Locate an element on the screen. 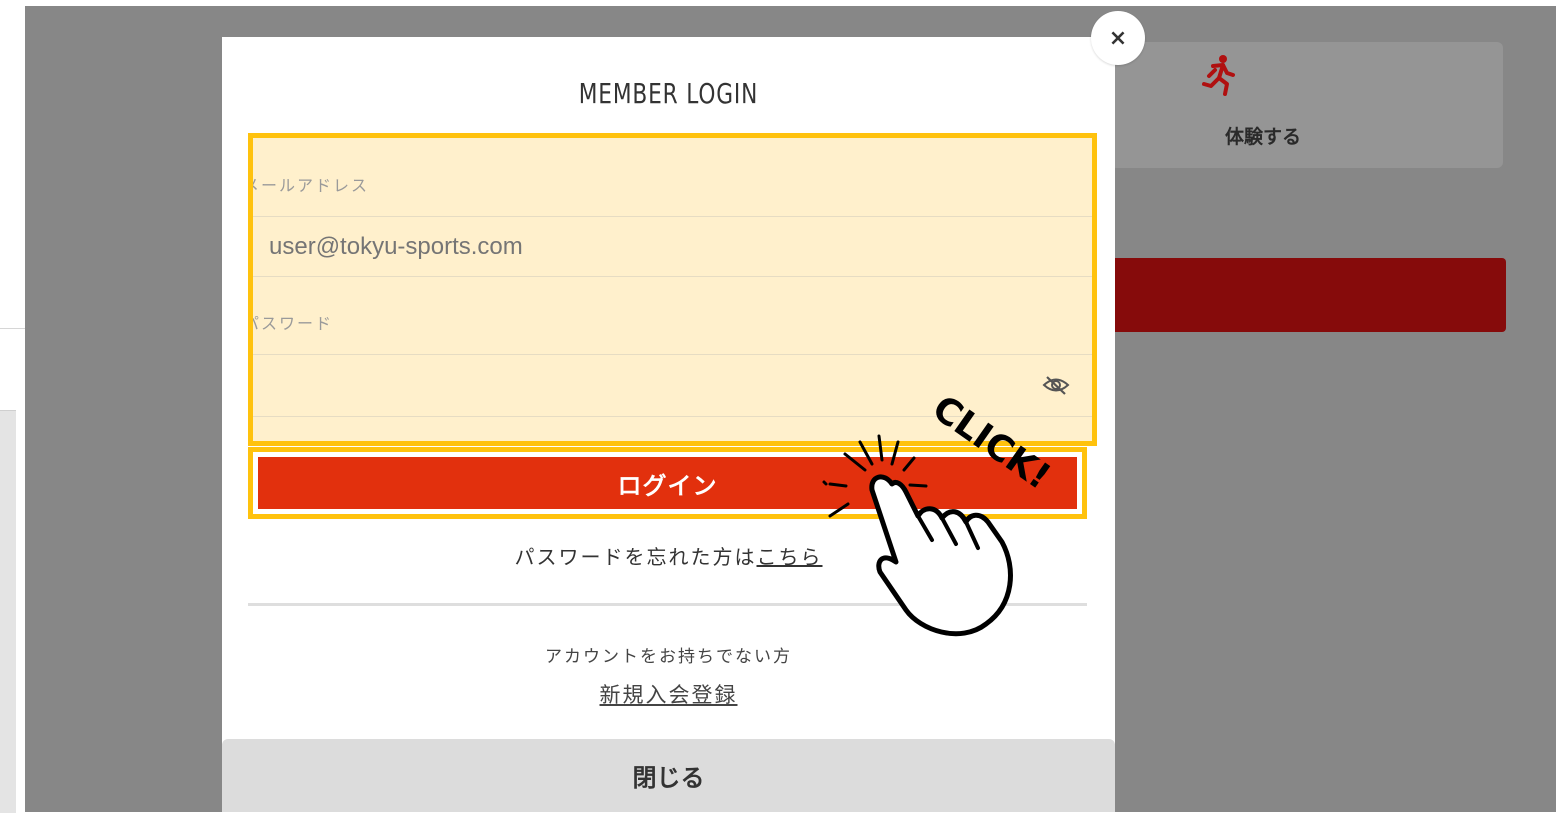 This screenshot has width=1556, height=813. eye-slash-icon is located at coordinates (1056, 385).